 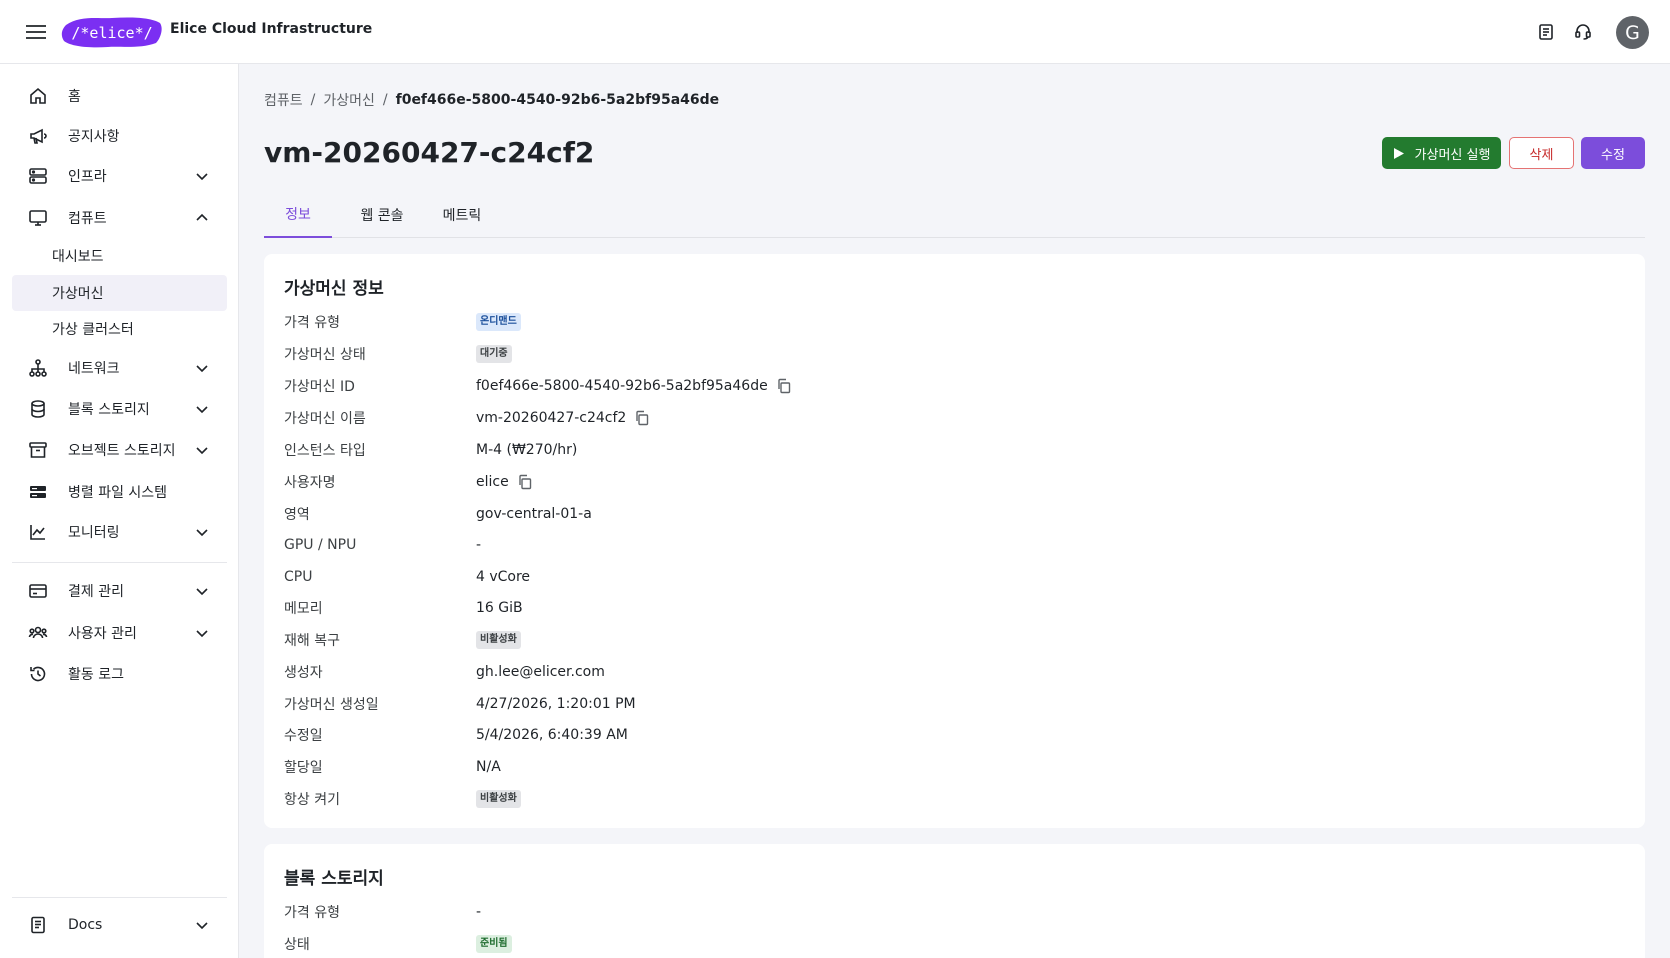 What do you see at coordinates (1632, 32) in the screenshot?
I see `user-avatar: G` at bounding box center [1632, 32].